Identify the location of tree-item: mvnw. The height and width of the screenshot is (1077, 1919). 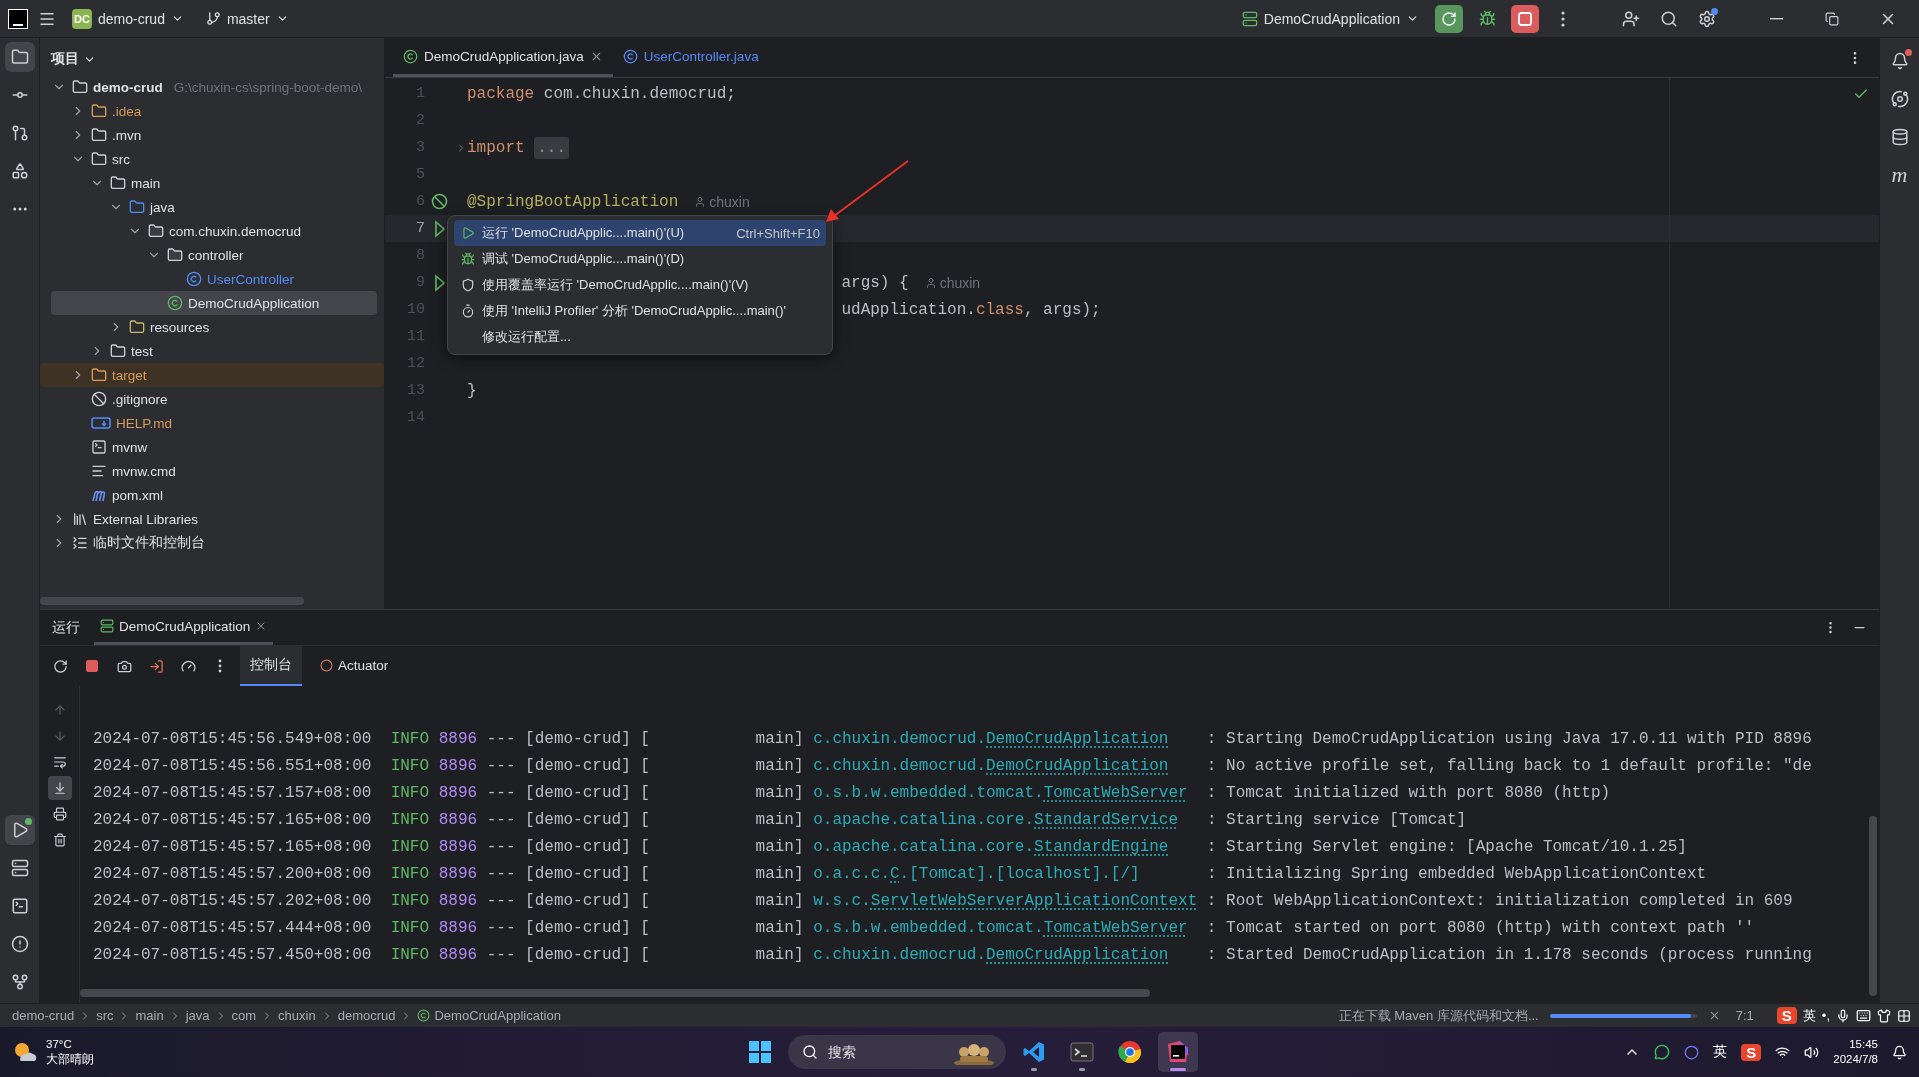
(214, 447).